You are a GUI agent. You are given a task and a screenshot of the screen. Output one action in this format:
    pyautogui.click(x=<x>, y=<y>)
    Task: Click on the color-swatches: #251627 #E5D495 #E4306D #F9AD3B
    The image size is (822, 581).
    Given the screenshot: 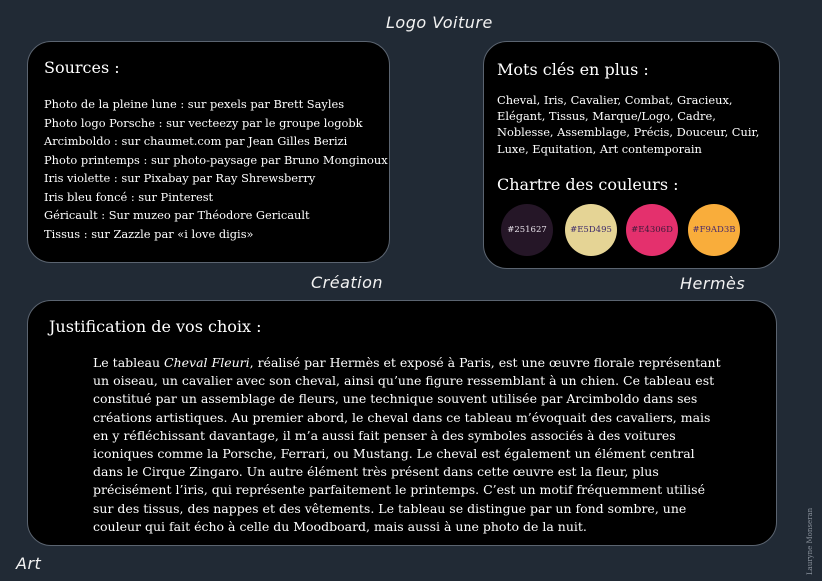 What is the action you would take?
    pyautogui.click(x=632, y=233)
    